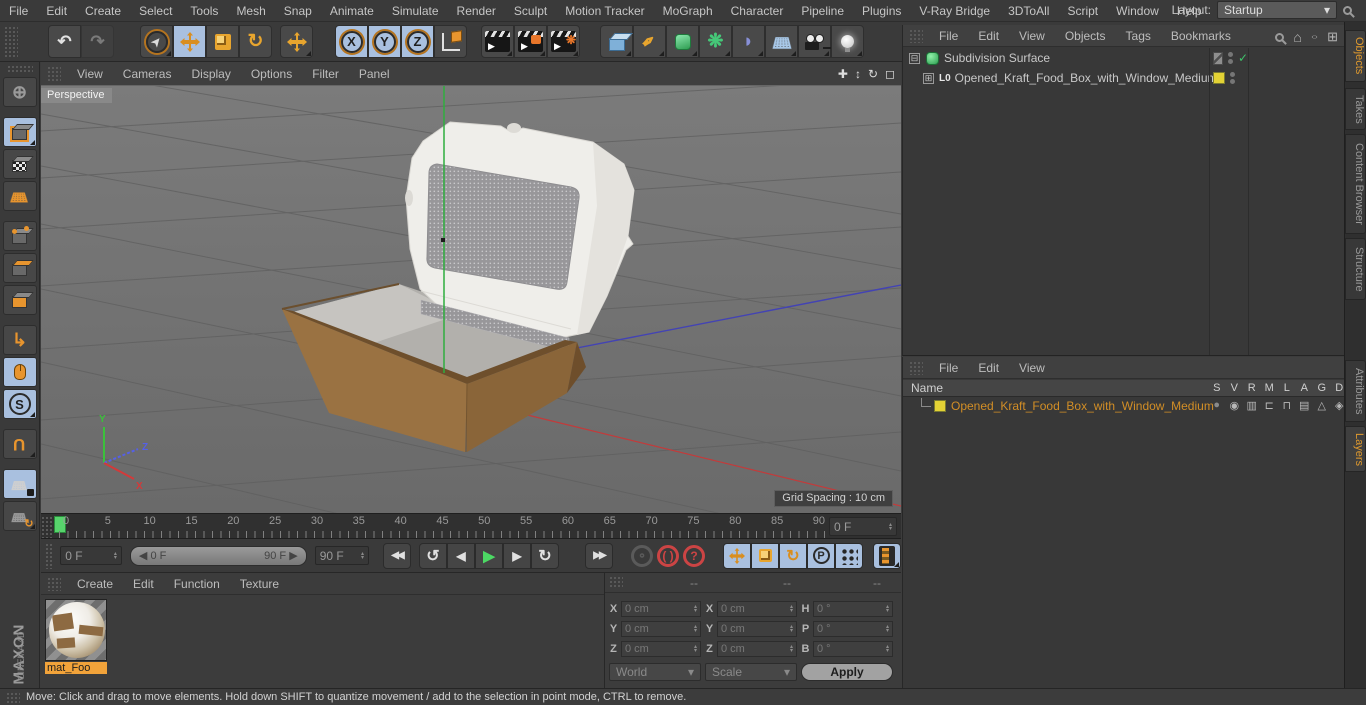  What do you see at coordinates (1270, 405) in the screenshot?
I see `manager-toggle-icon: ⊏` at bounding box center [1270, 405].